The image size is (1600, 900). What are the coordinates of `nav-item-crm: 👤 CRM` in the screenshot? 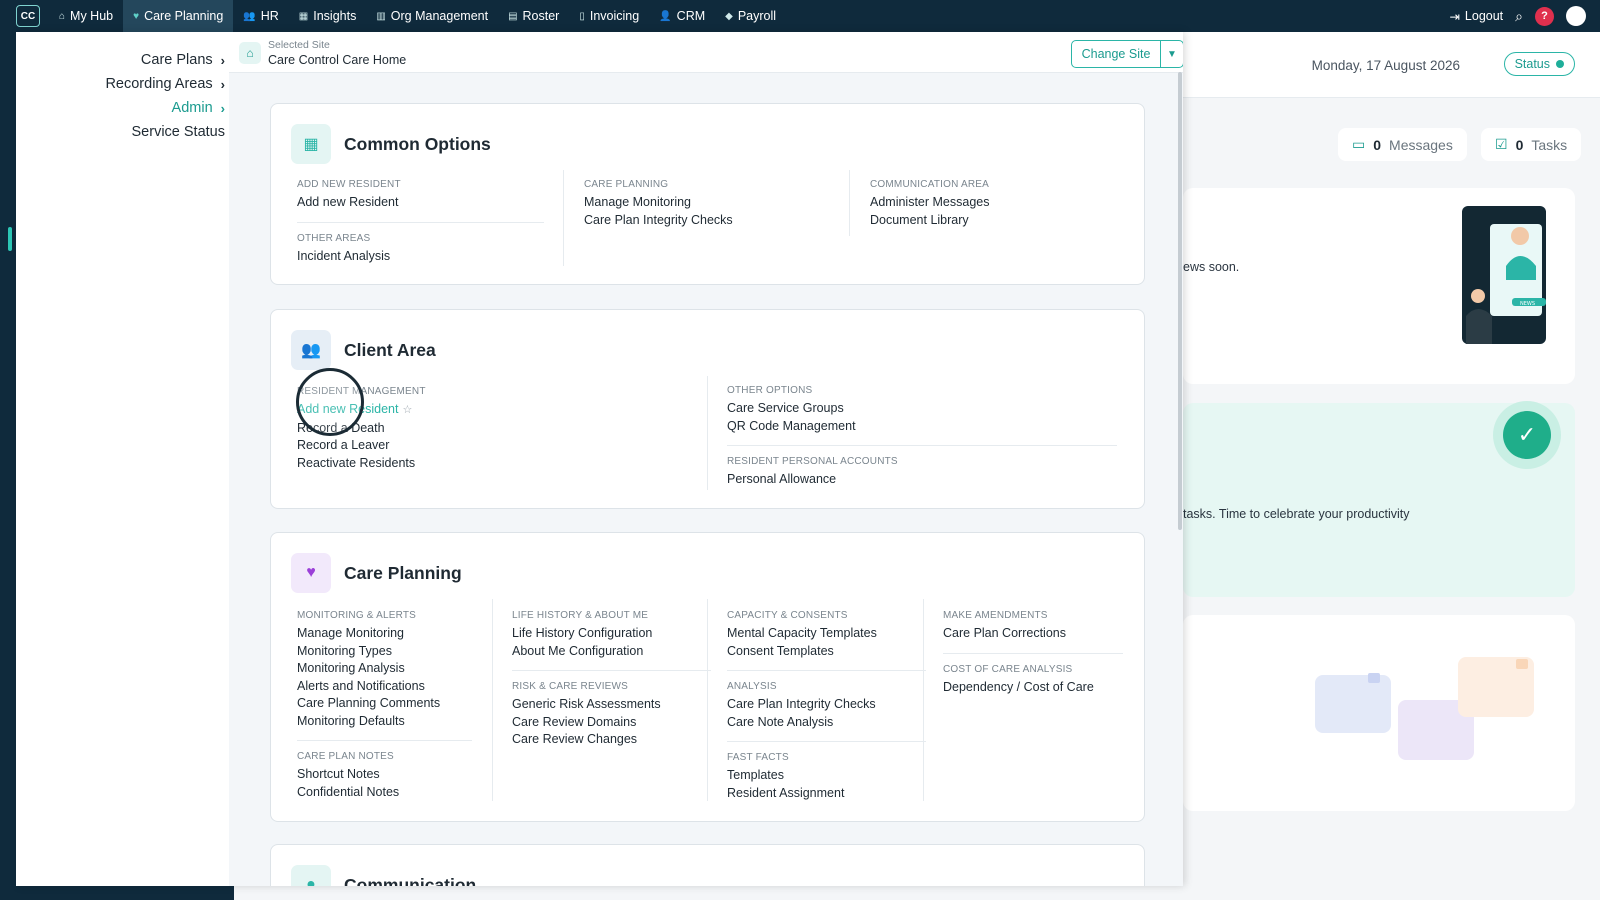 It's located at (682, 16).